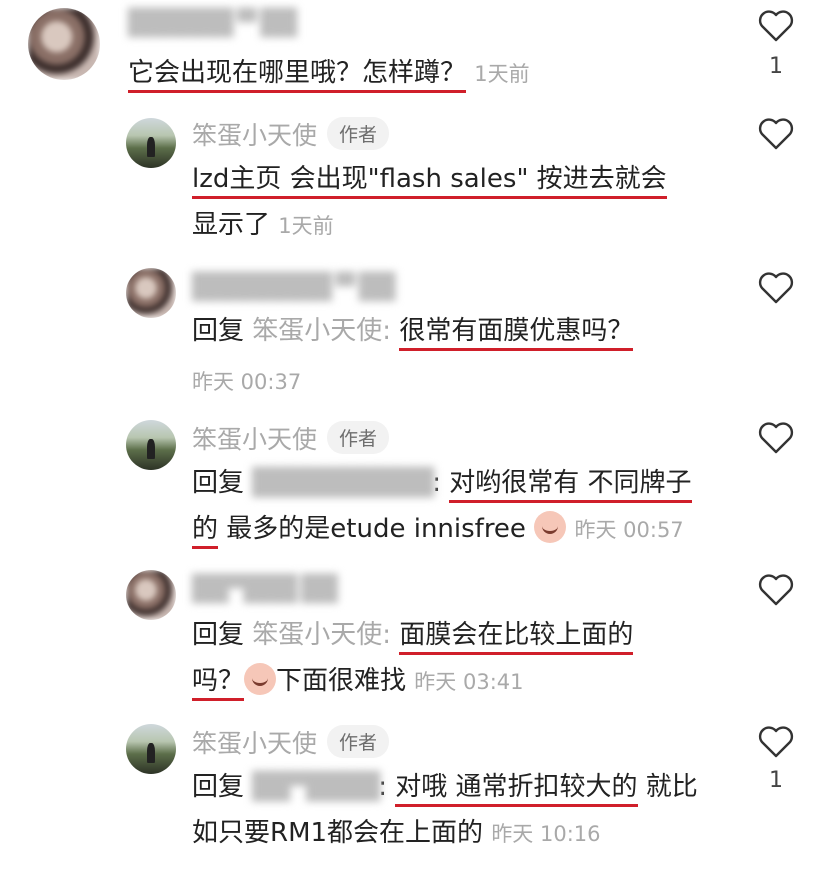 Image resolution: width=828 pixels, height=869 pixels. I want to click on commenter-name: ██████ ▀ ██, so click(212, 22).